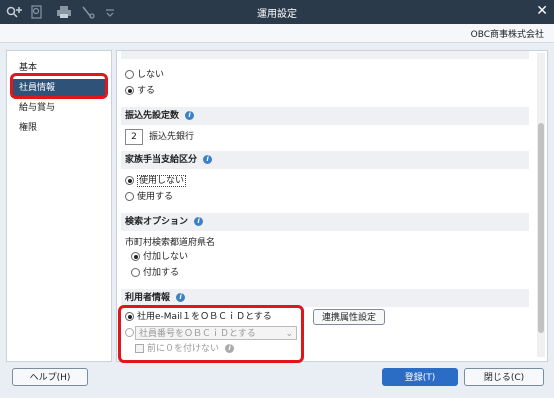 The width and height of the screenshot is (554, 398). I want to click on transfer-count-input: 2, so click(134, 137).